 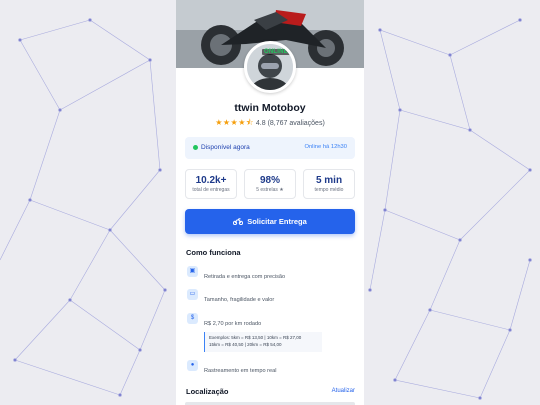 I want to click on stat-label: tempo médio, so click(x=329, y=190).